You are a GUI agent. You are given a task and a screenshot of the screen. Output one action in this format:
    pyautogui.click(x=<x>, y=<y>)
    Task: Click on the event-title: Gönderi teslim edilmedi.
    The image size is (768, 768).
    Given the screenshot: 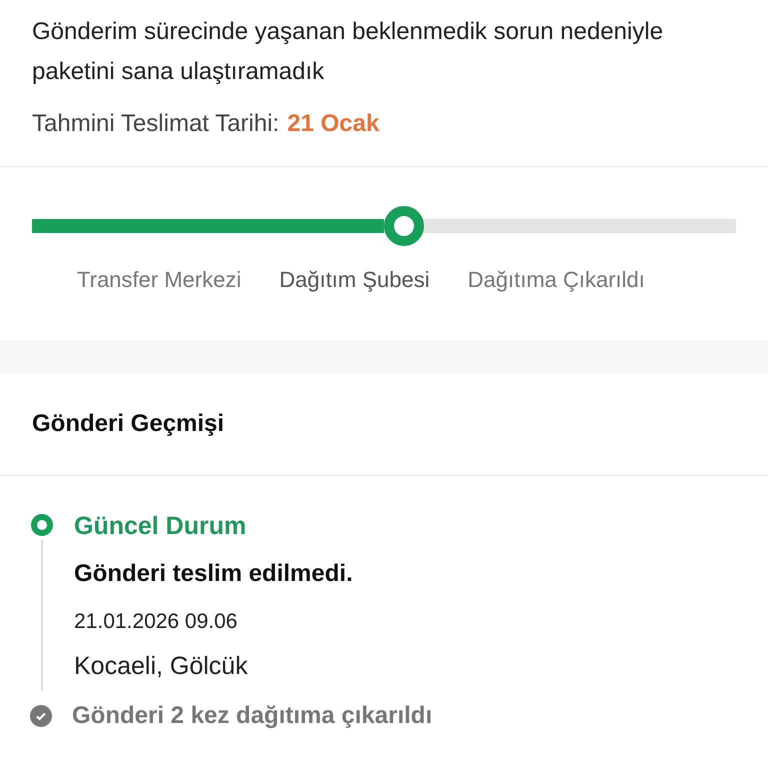 What is the action you would take?
    pyautogui.click(x=213, y=574)
    